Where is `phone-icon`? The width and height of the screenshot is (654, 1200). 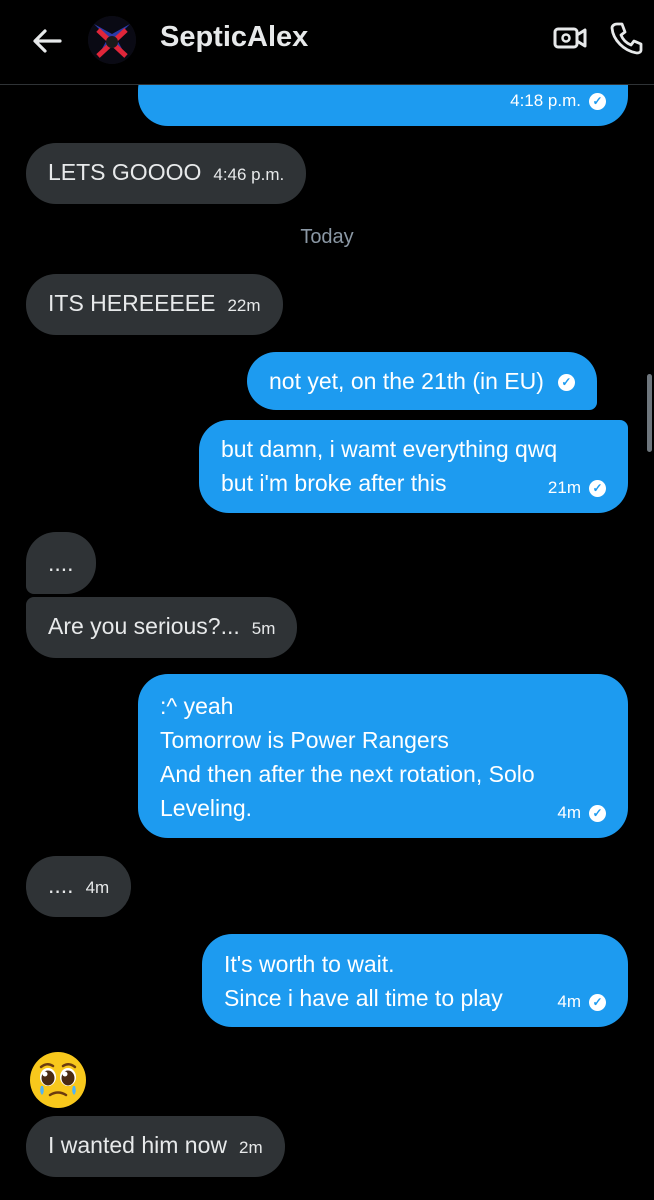 phone-icon is located at coordinates (626, 38).